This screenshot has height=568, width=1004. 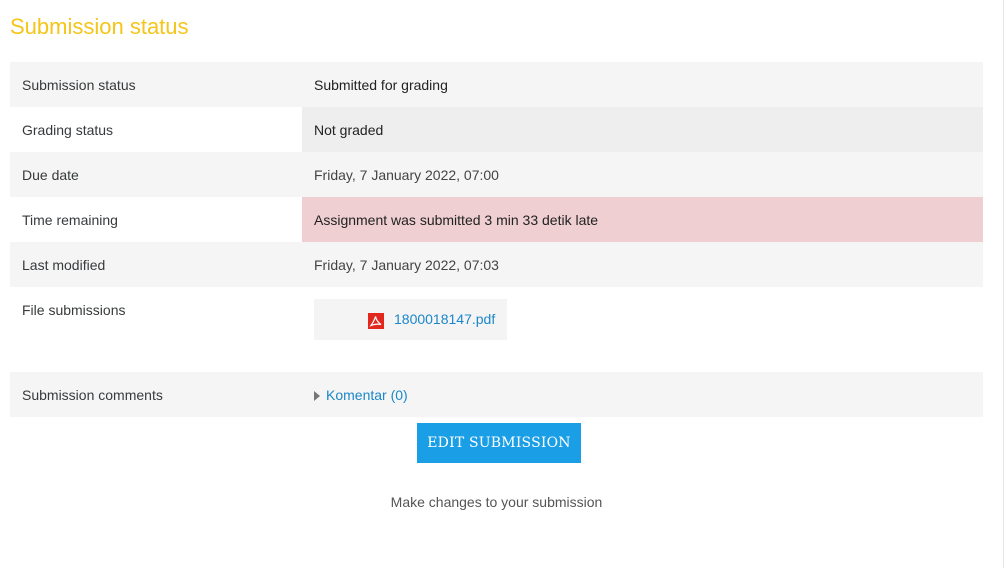 What do you see at coordinates (642, 129) in the screenshot?
I see `grading-status-value: Not graded` at bounding box center [642, 129].